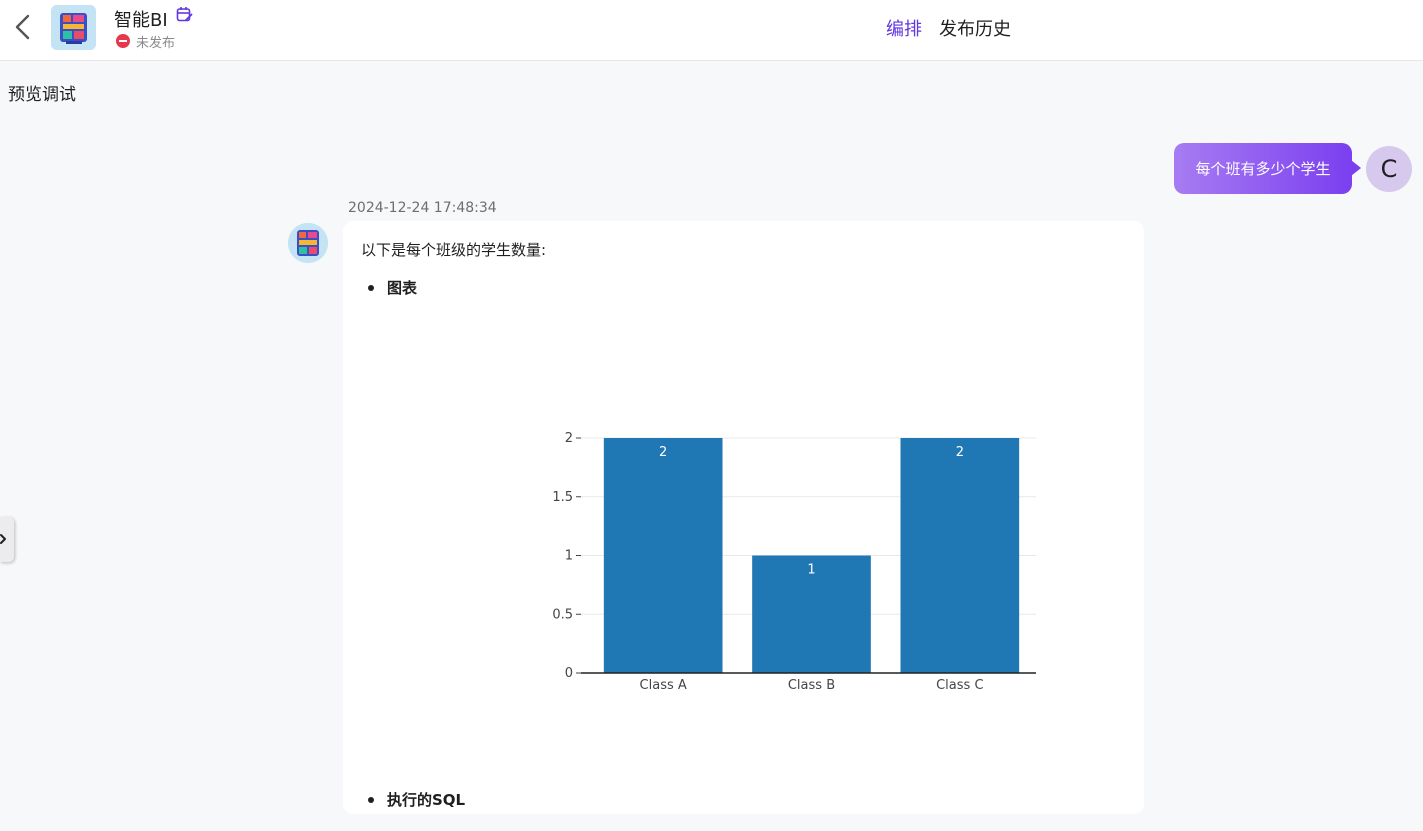 The image size is (1423, 831). What do you see at coordinates (569, 438) in the screenshot?
I see `y-tick-label: 2` at bounding box center [569, 438].